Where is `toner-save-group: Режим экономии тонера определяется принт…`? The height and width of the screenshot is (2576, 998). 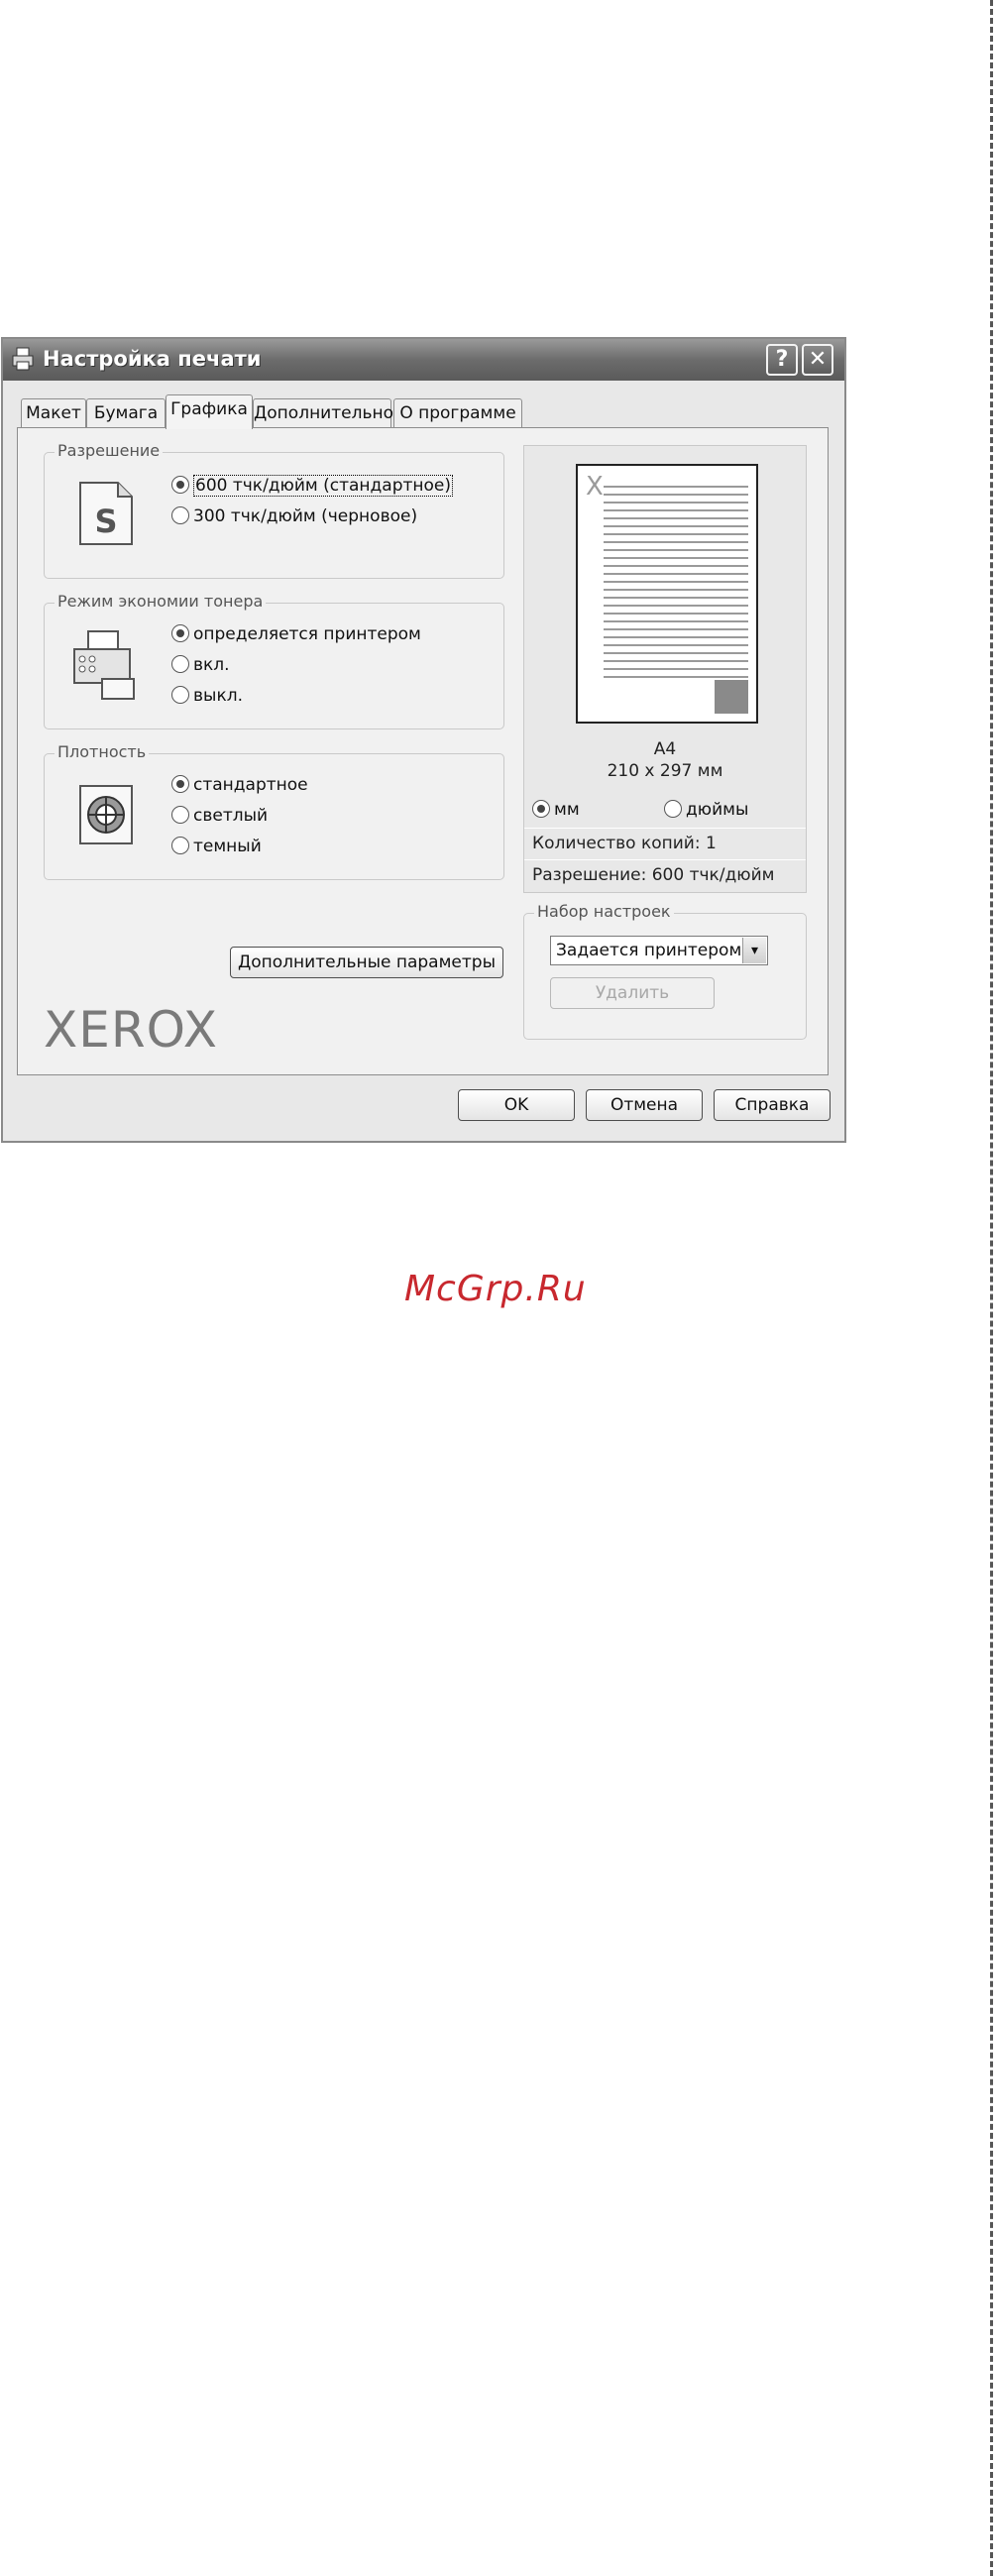 toner-save-group: Режим экономии тонера определяется принт… is located at coordinates (274, 660).